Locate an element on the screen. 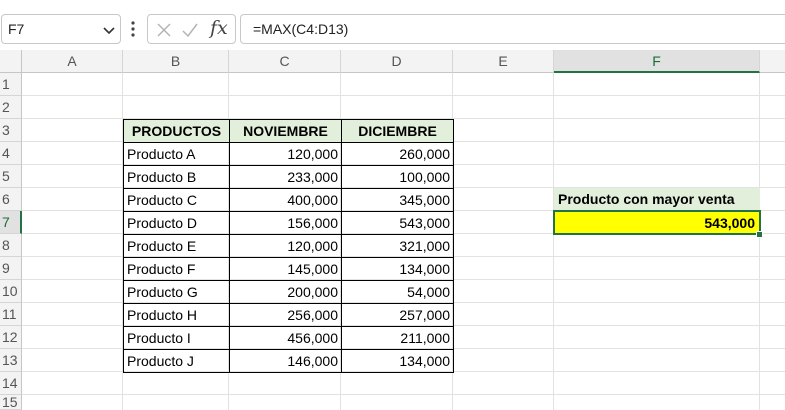  column-header-e: E is located at coordinates (503, 61).